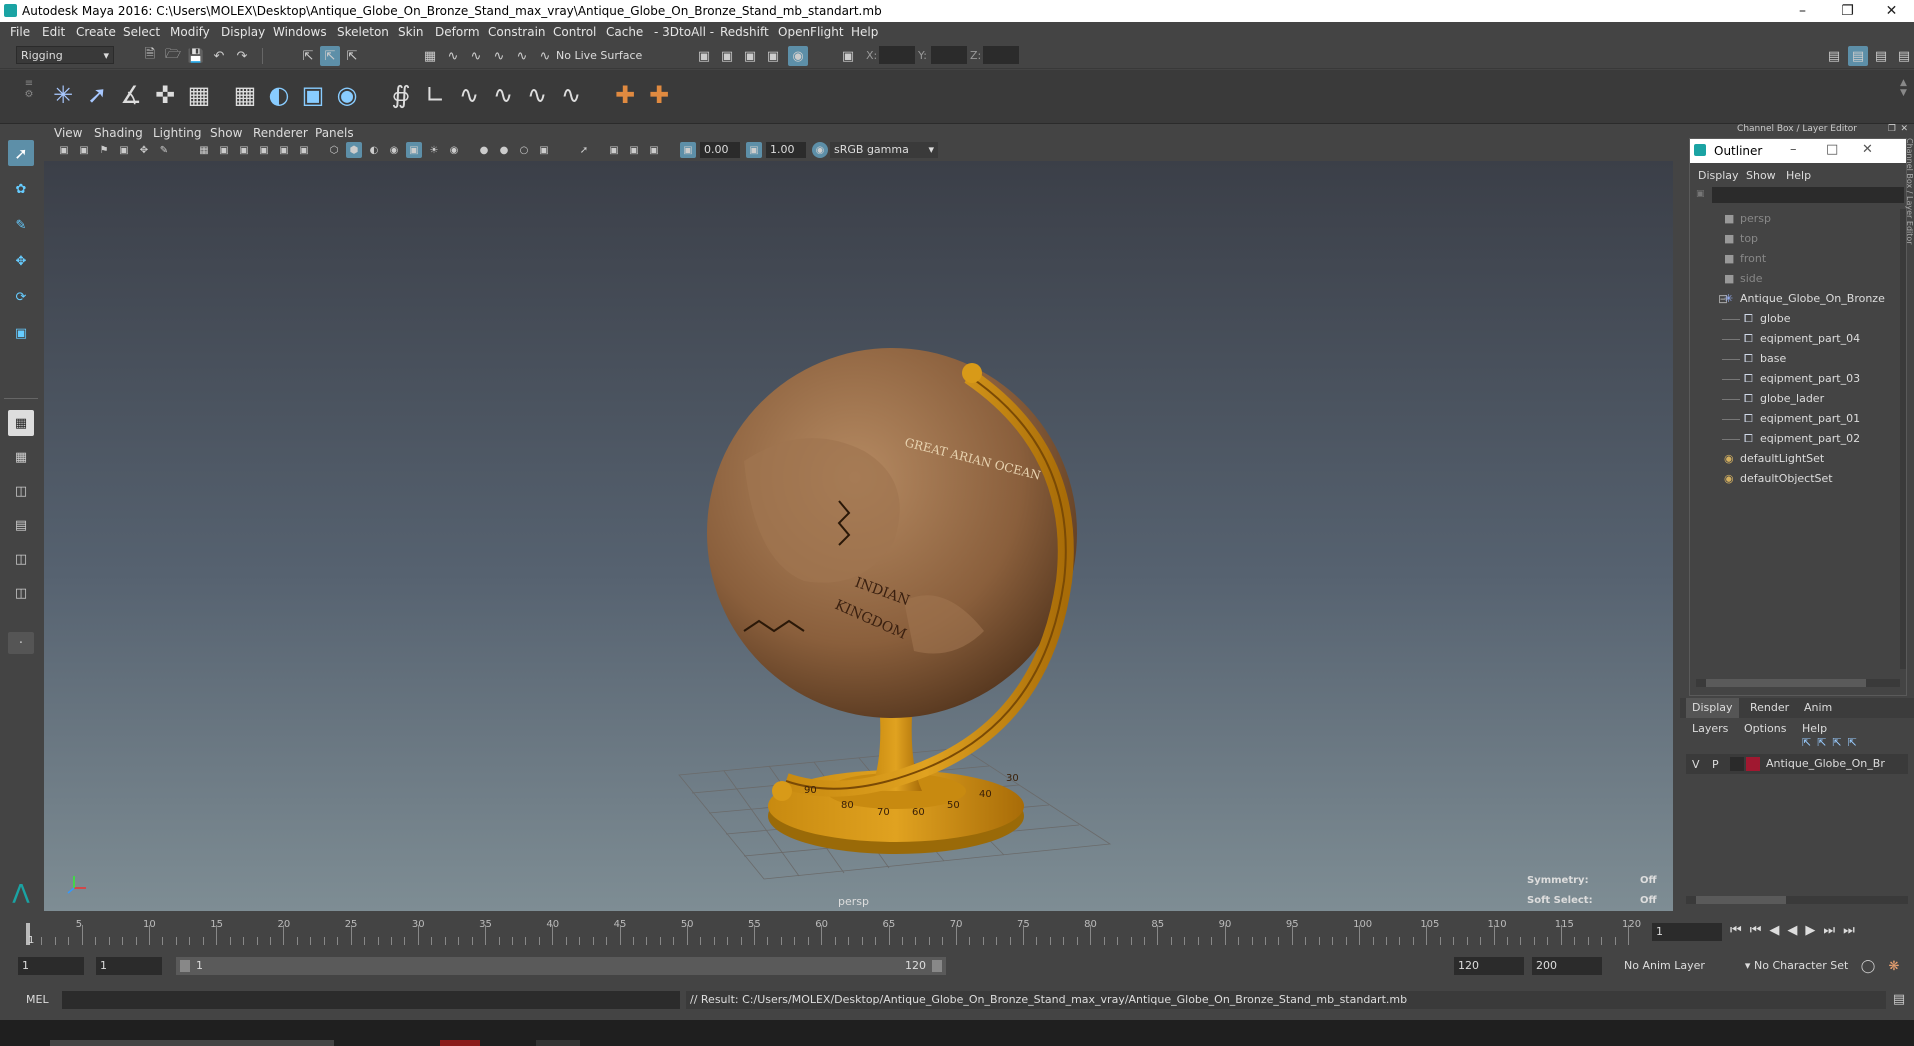 Image resolution: width=1914 pixels, height=1046 pixels. I want to click on playback-start-field: 1, so click(129, 966).